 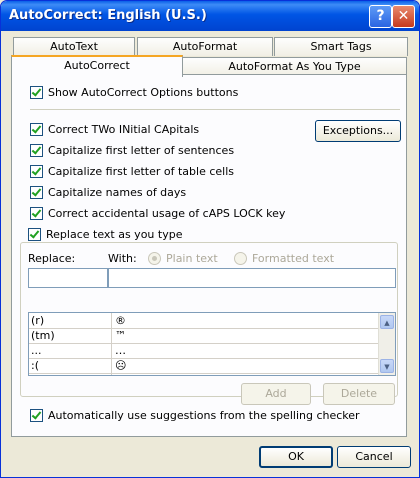 What do you see at coordinates (386, 344) in the screenshot?
I see `list-scrollbar: ▲ ▼` at bounding box center [386, 344].